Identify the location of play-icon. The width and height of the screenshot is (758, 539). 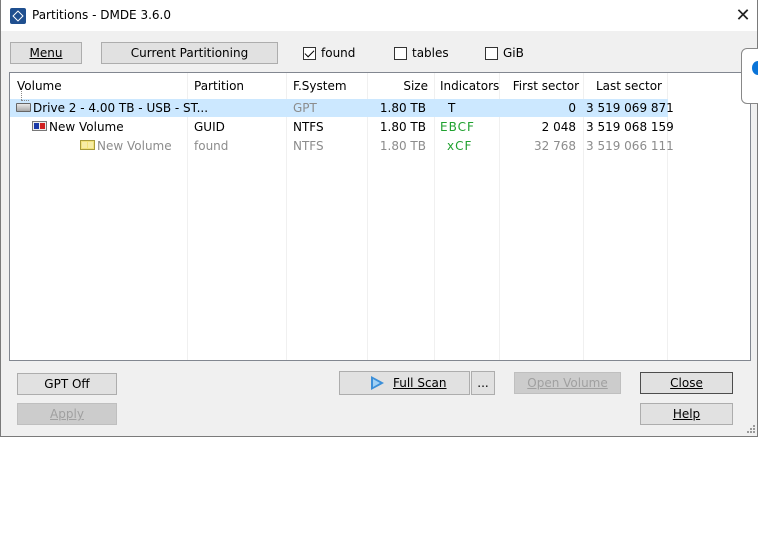
(377, 383).